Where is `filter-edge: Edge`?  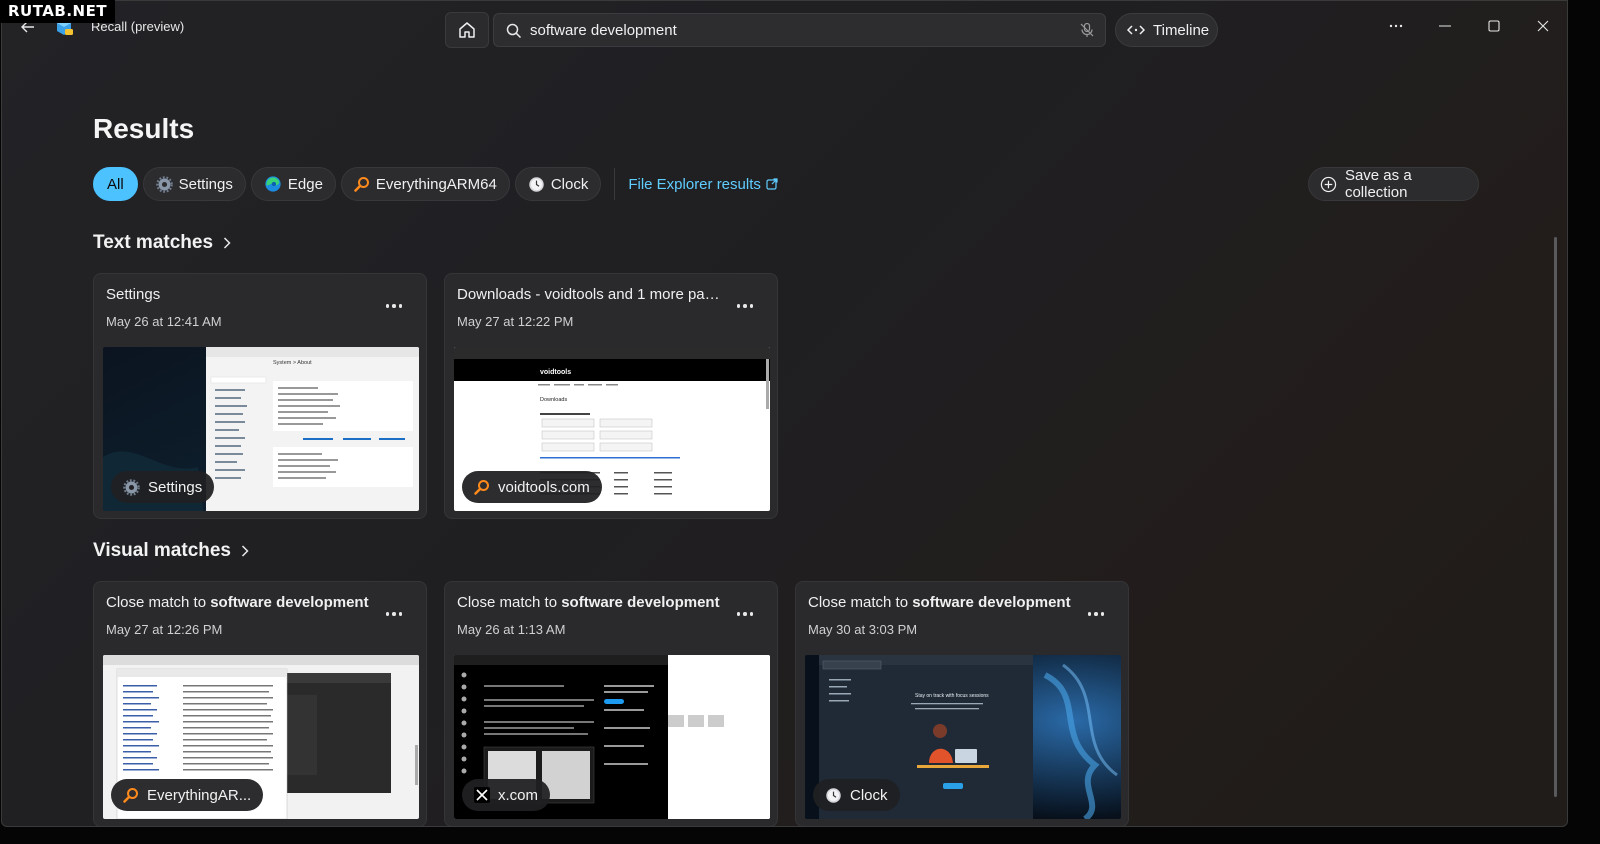
filter-edge: Edge is located at coordinates (293, 184).